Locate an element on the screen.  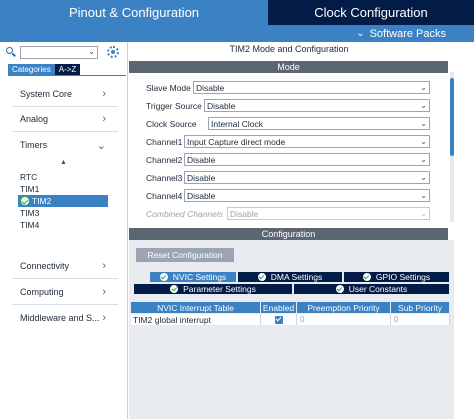
interrupt-name: TIM2 global interrupt is located at coordinates (172, 319).